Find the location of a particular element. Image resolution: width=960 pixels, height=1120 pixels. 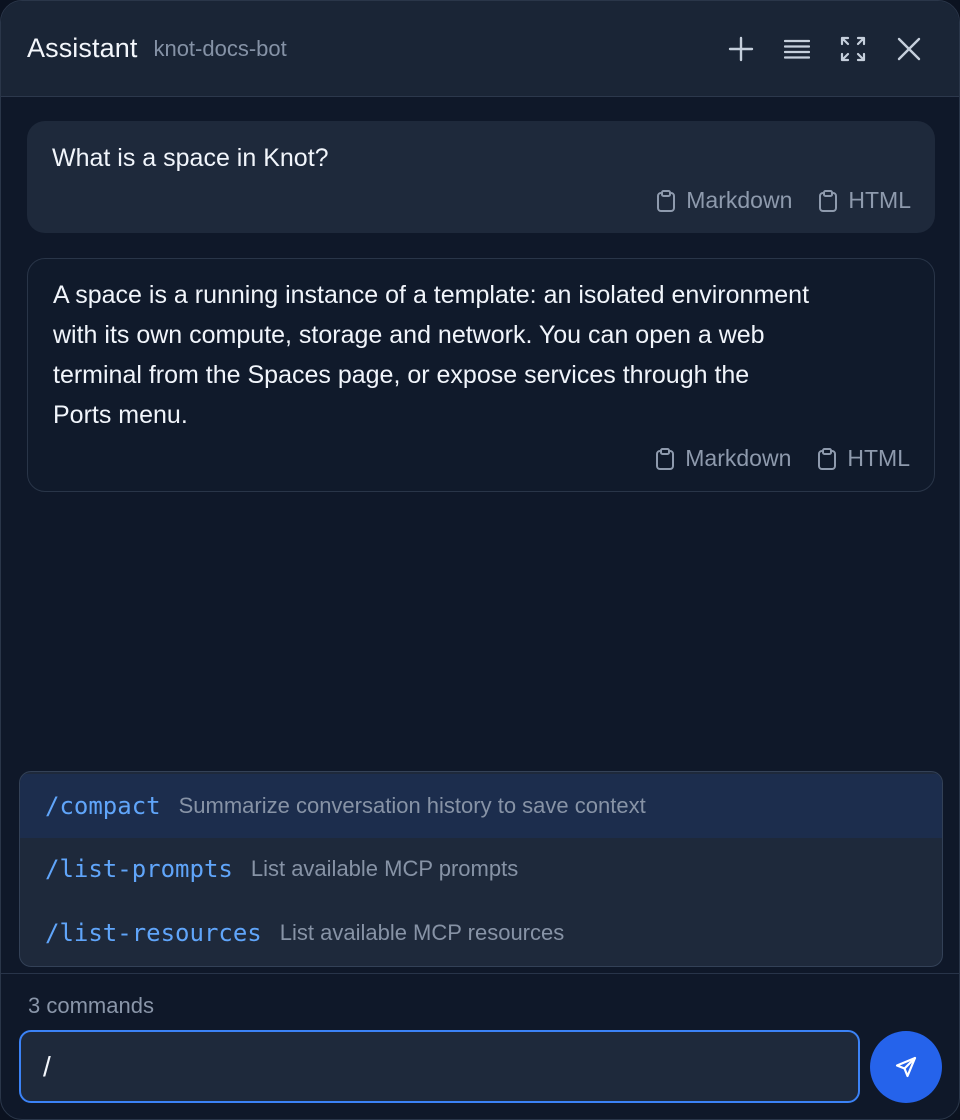

command-item-list-prompts: /list-prompts List available MCP prompts is located at coordinates (481, 869).